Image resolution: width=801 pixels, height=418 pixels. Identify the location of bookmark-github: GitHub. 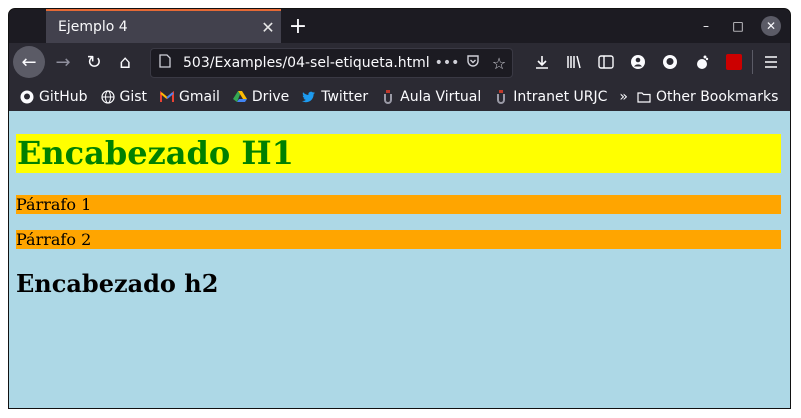
(53, 97).